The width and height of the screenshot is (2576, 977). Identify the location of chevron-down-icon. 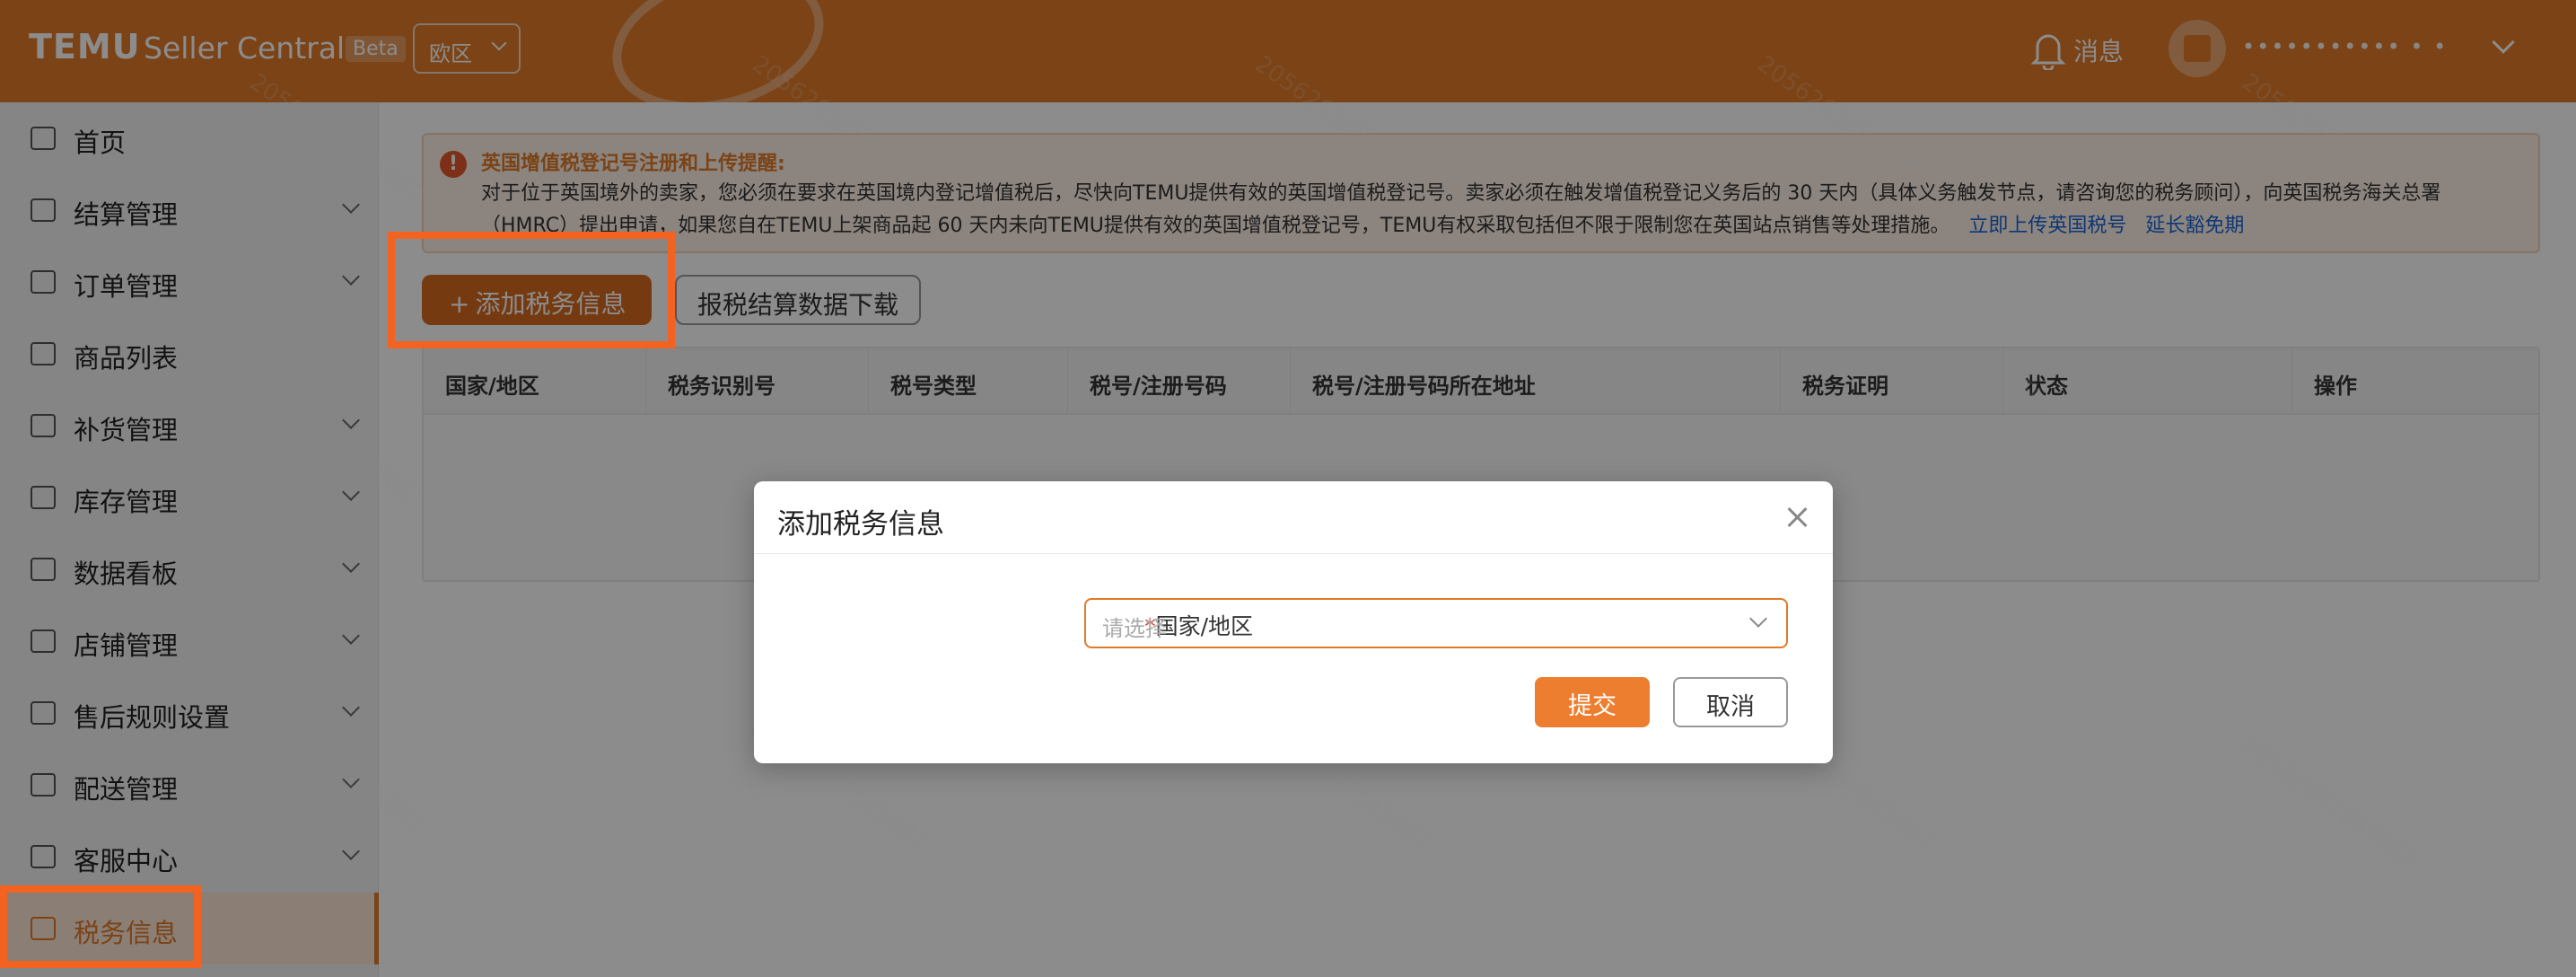
(1758, 619).